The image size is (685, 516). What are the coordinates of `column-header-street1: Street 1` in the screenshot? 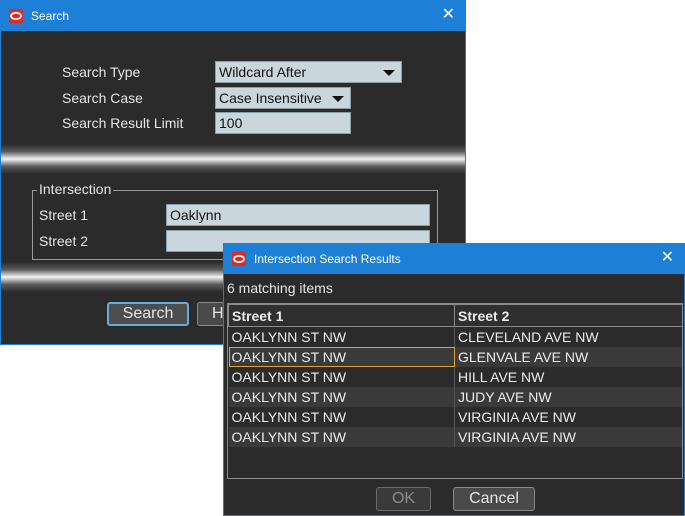 It's located at (341, 315).